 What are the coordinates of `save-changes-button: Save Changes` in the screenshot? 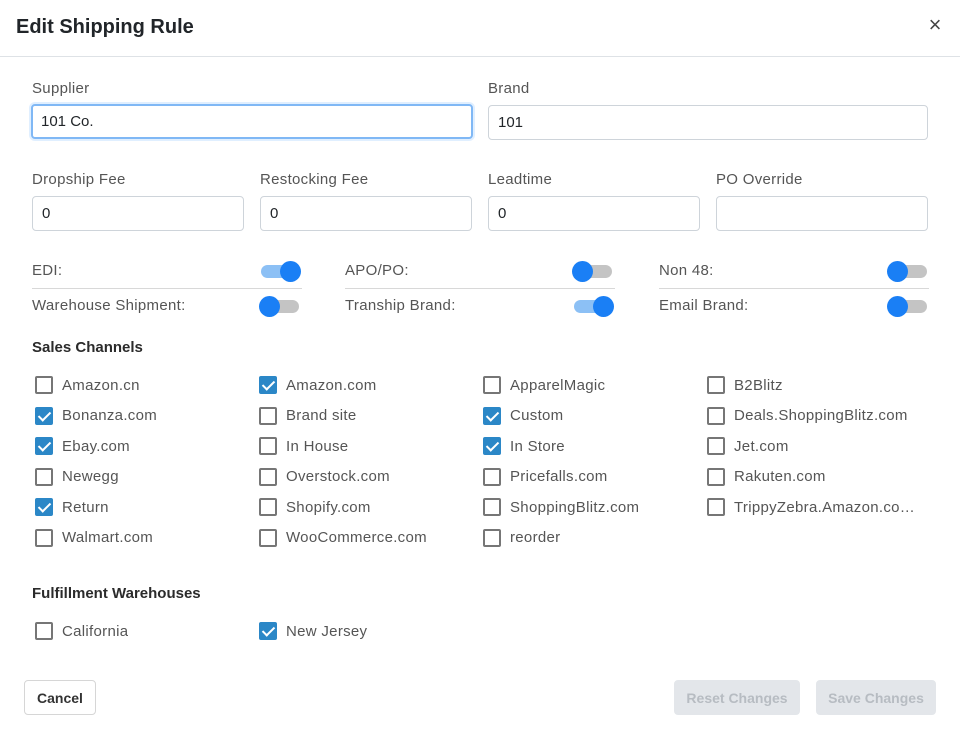 It's located at (876, 697).